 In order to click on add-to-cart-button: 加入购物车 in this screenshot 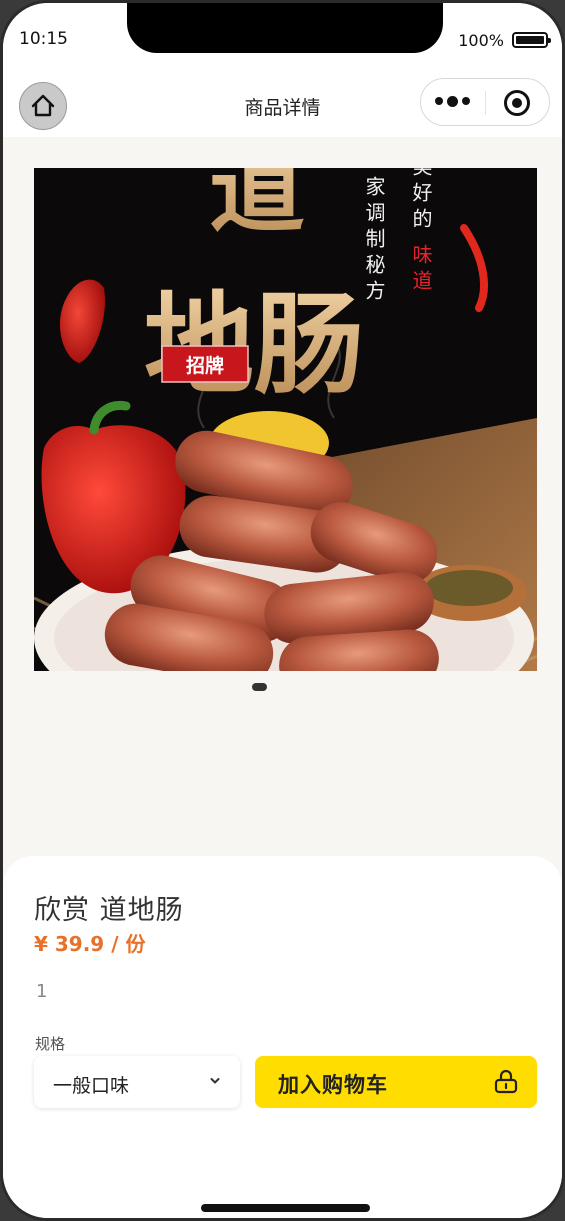, I will do `click(396, 1082)`.